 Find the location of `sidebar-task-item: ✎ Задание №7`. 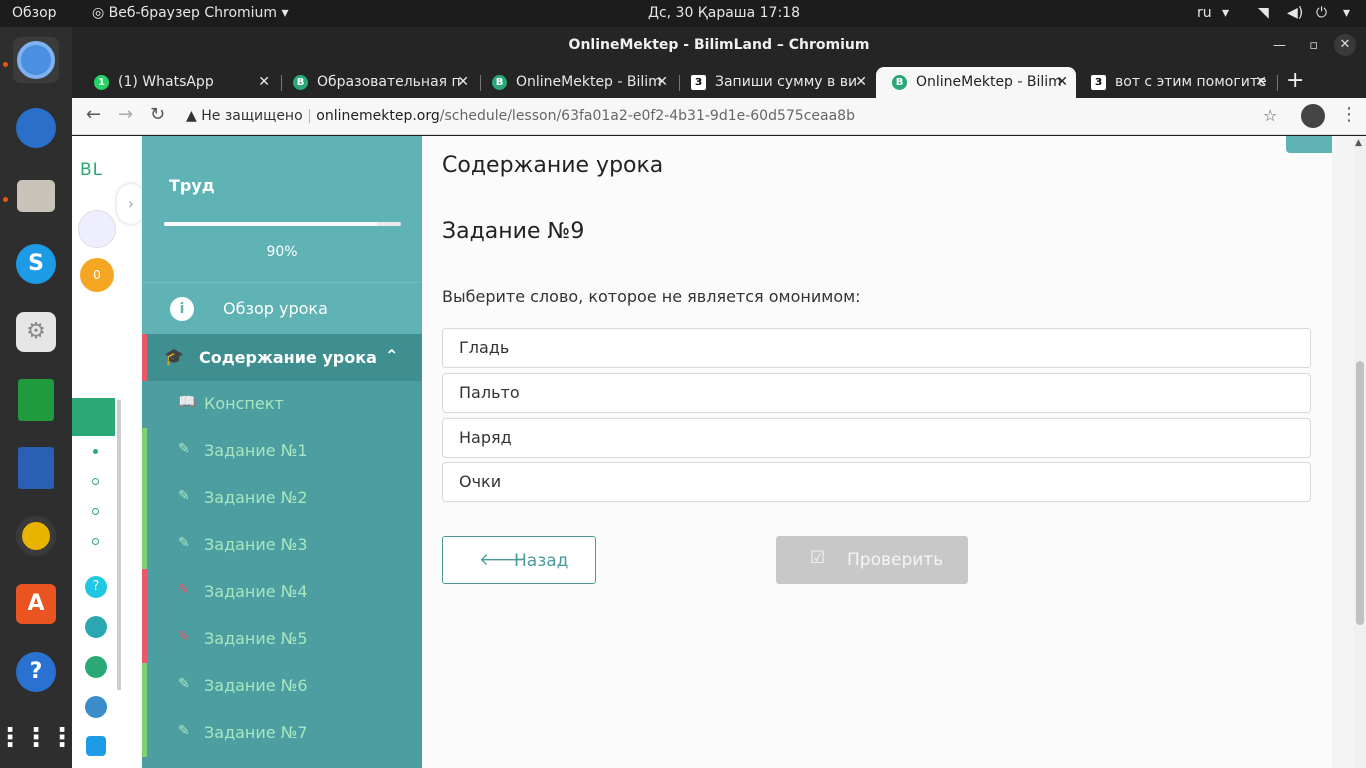

sidebar-task-item: ✎ Задание №7 is located at coordinates (282, 733).